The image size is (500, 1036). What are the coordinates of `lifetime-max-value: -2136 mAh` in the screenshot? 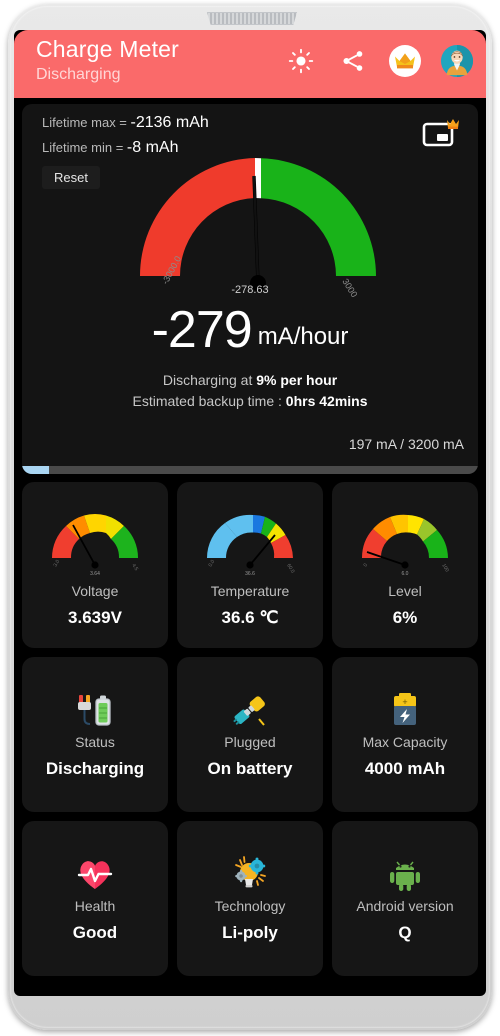 It's located at (169, 122).